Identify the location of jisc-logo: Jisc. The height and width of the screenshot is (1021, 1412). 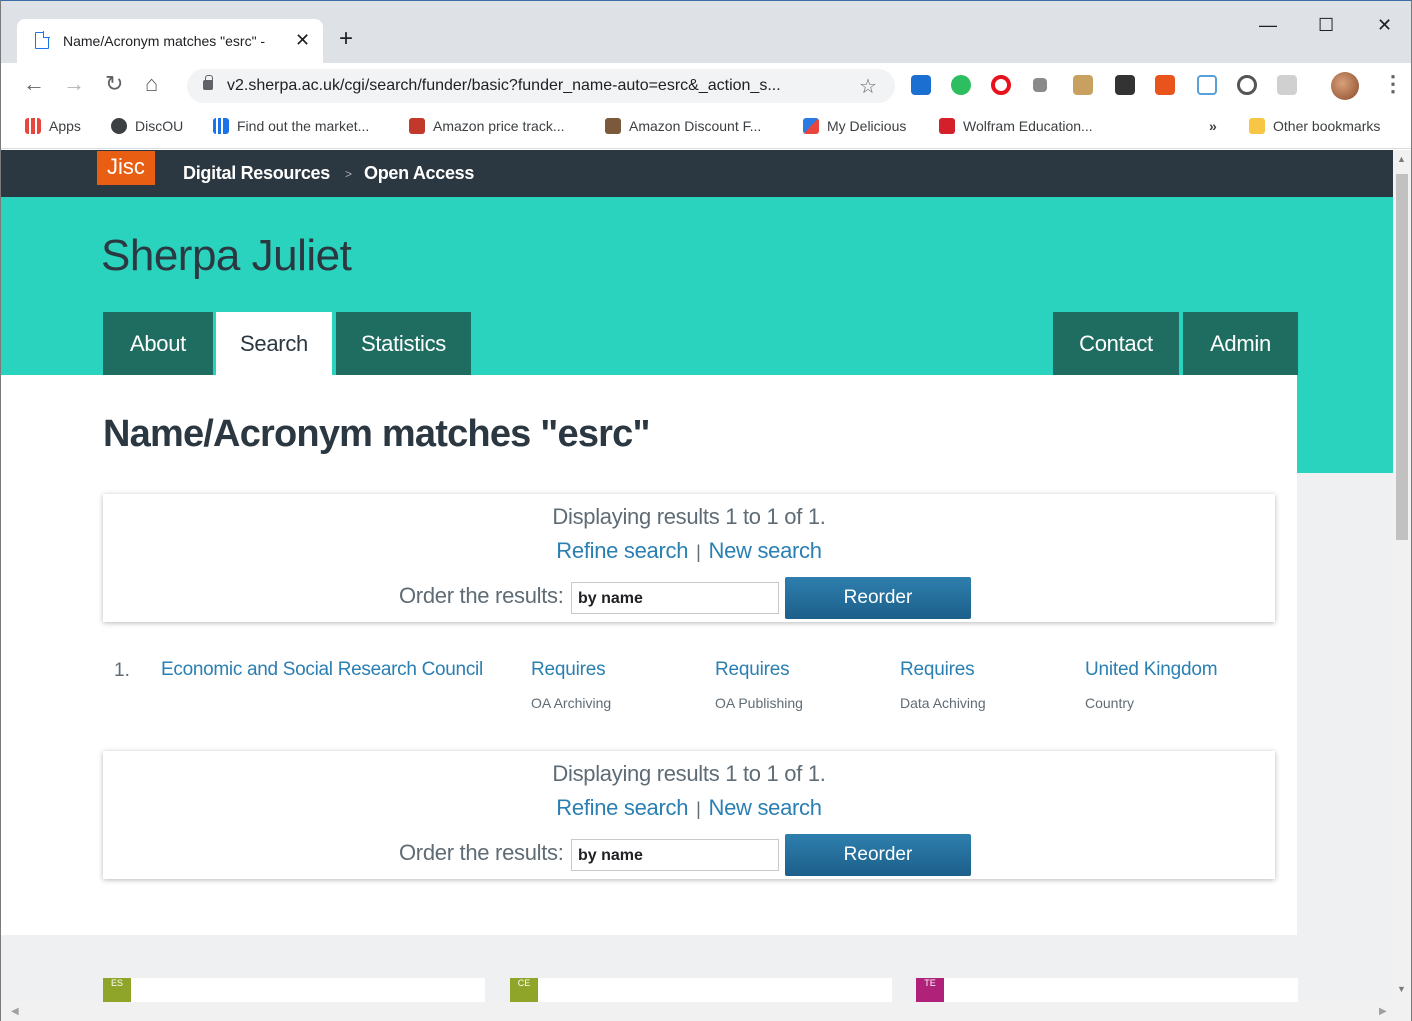
(126, 168).